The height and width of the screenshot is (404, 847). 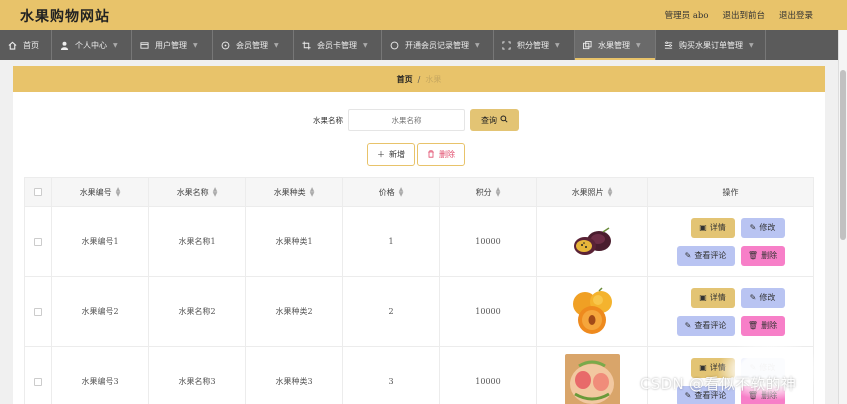 I want to click on nav-item-users: 用户管理 ▼, so click(x=172, y=45).